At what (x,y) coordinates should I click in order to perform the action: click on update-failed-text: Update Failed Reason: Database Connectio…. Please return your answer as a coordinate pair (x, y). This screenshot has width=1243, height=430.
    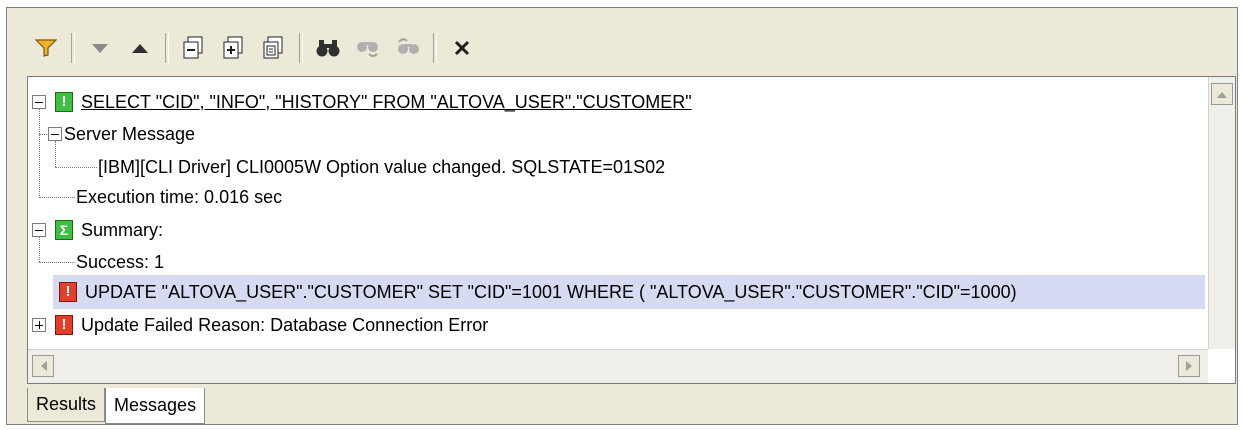
    Looking at the image, I should click on (285, 324).